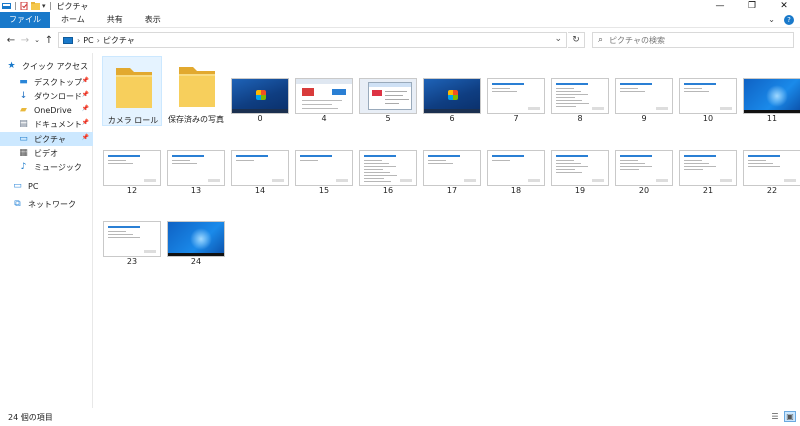 This screenshot has height=426, width=800. Describe the element at coordinates (72, 6) in the screenshot. I see `window-title: ピクチャ` at that location.